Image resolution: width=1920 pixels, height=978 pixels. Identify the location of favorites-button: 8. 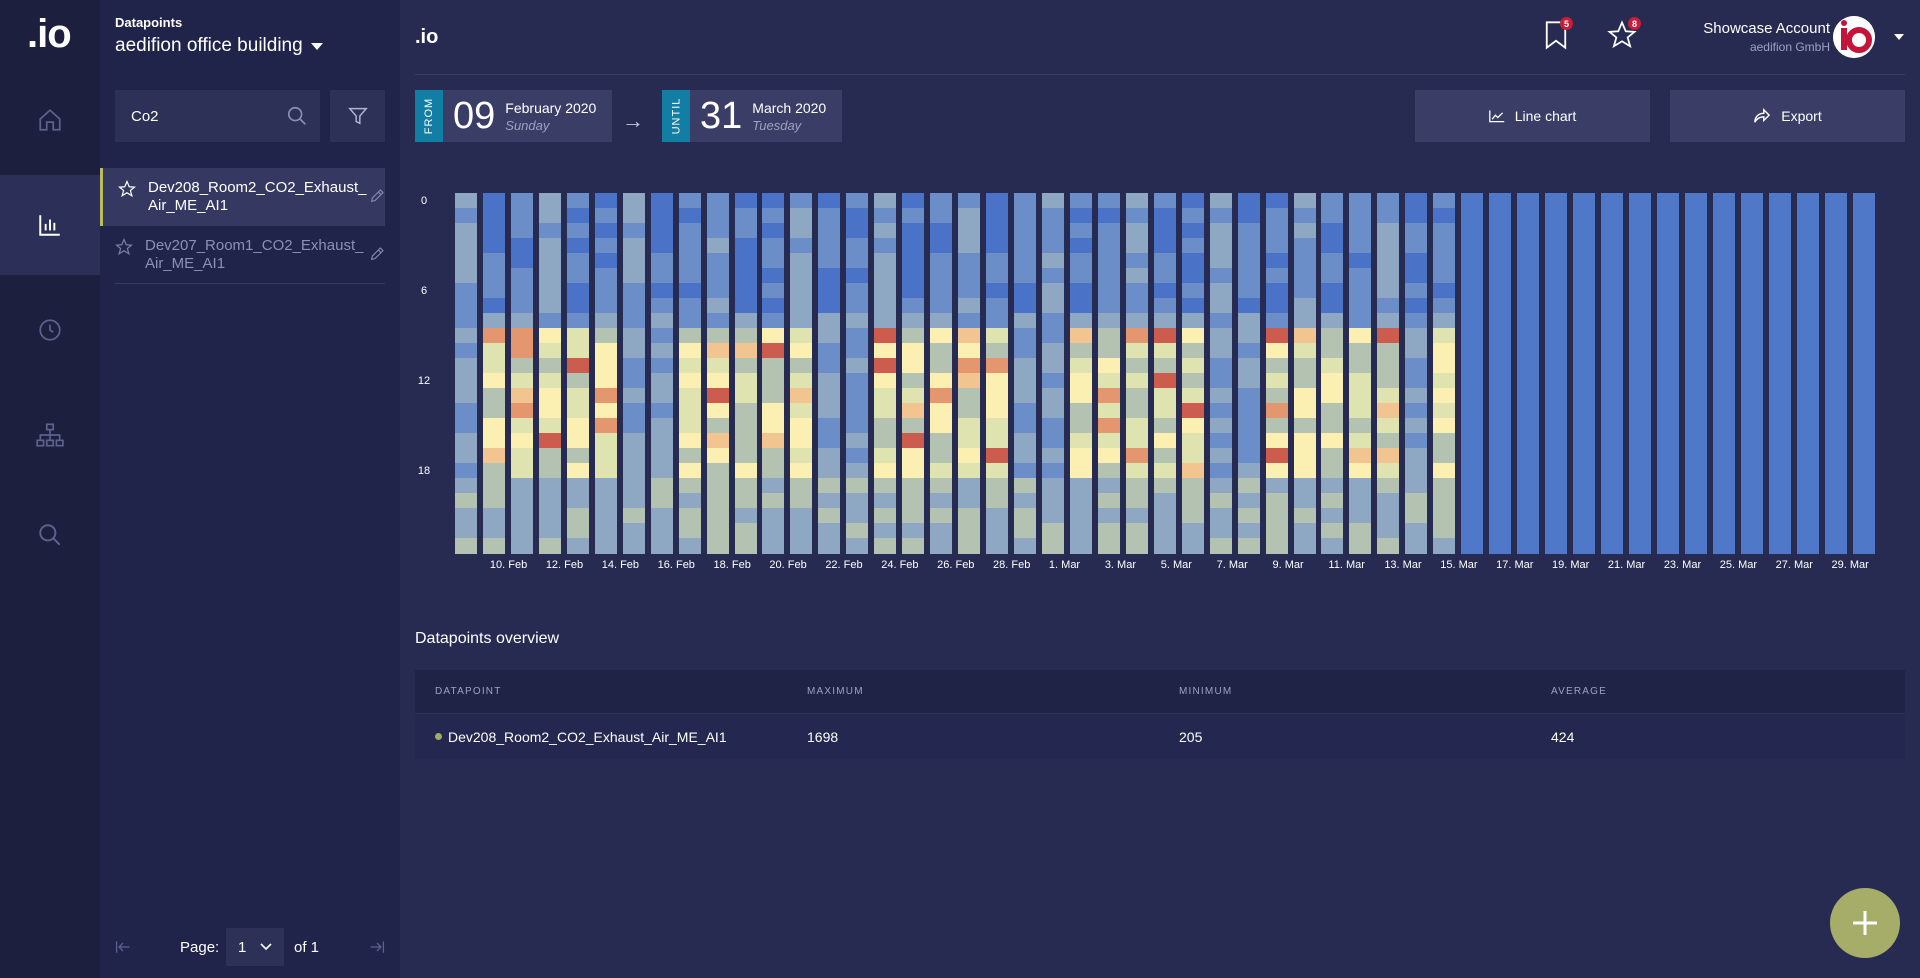
(1624, 36).